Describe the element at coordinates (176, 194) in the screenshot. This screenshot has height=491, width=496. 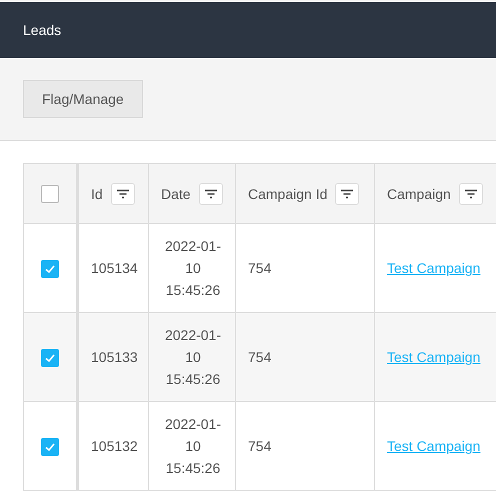
I see `column-header: Date` at that location.